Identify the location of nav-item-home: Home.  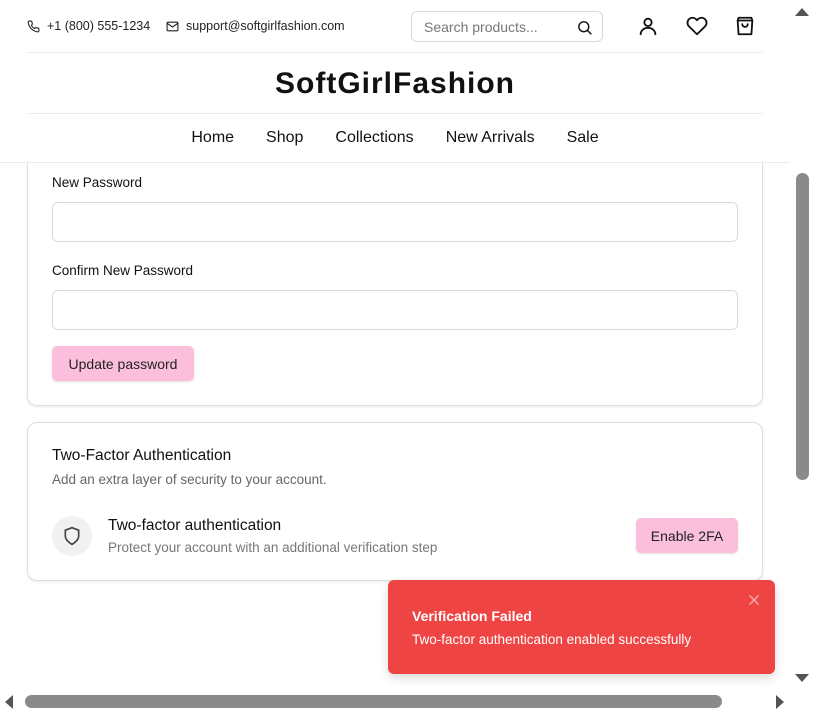
(212, 138).